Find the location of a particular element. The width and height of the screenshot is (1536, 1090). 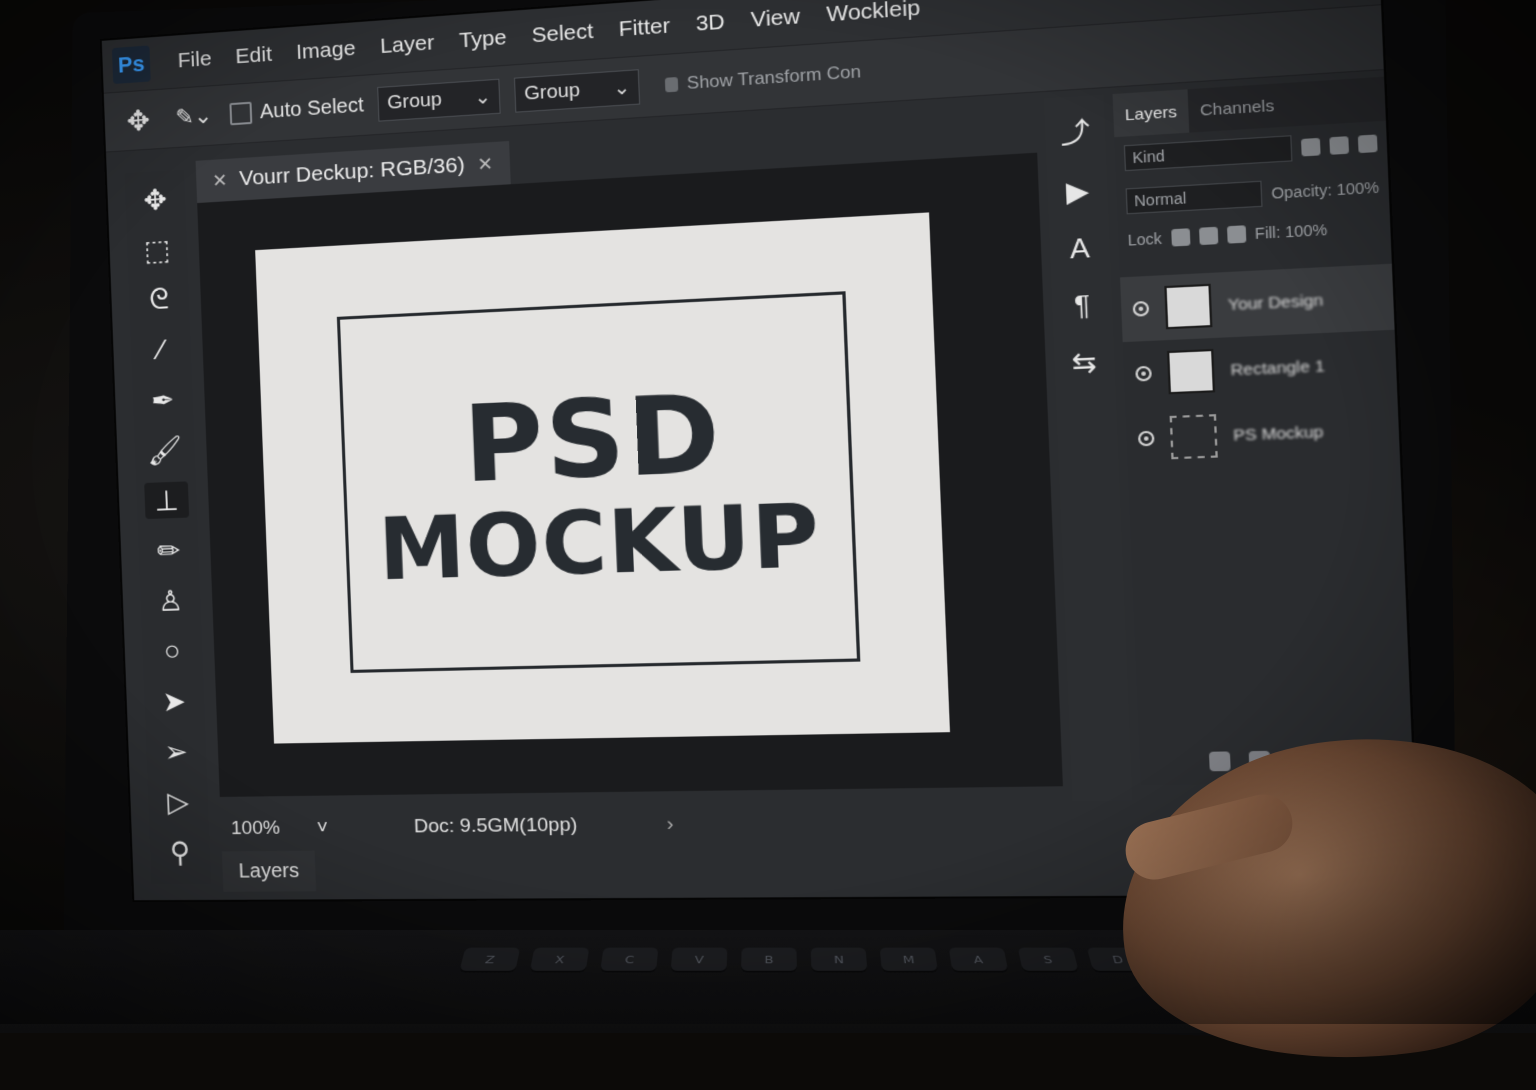

tools-panel: ✥ ⬚ ᘓ ⁄ ✒ 🖌 ⊥ ✏ ♙ ○ ➤ ➢ ▷ ⚲ is located at coordinates (168, 527).